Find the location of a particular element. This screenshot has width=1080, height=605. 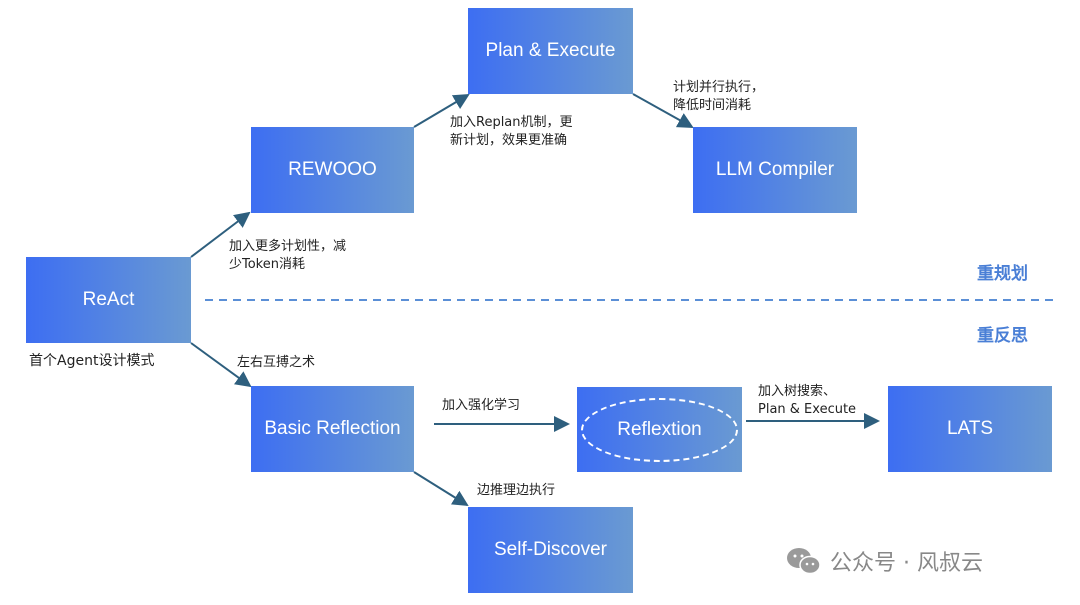

node-self-discover: Self-Discover is located at coordinates (550, 550).